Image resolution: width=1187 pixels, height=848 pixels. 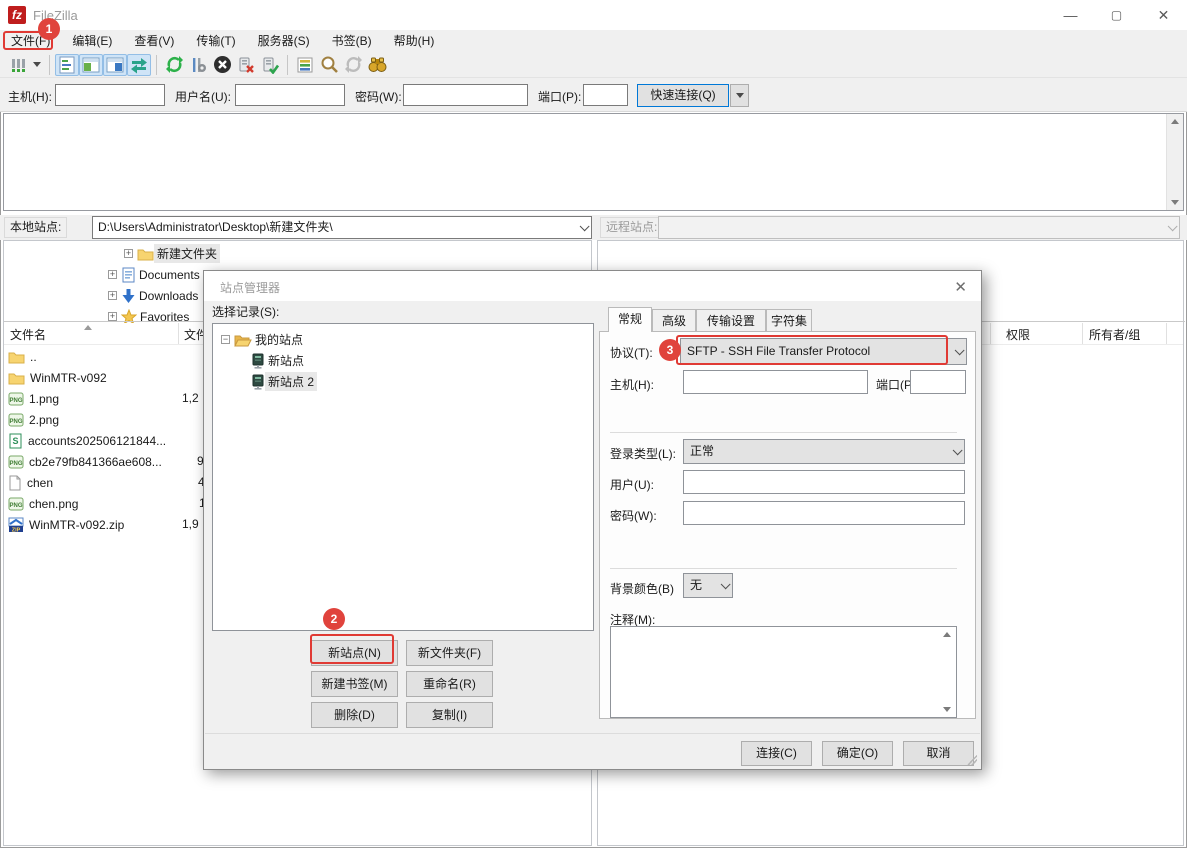 I want to click on close-button: ✕, so click(x=1163, y=15).